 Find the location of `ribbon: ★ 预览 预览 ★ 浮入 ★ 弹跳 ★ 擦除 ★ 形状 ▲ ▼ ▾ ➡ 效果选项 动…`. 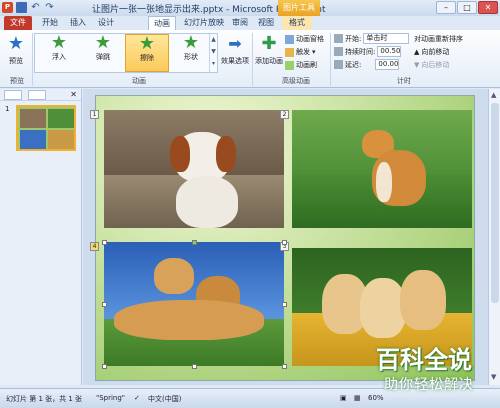

ribbon: ★ 预览 预览 ★ 浮入 ★ 弹跳 ★ 擦除 ★ 形状 ▲ ▼ ▾ ➡ 效果选项 动… is located at coordinates (250, 59).